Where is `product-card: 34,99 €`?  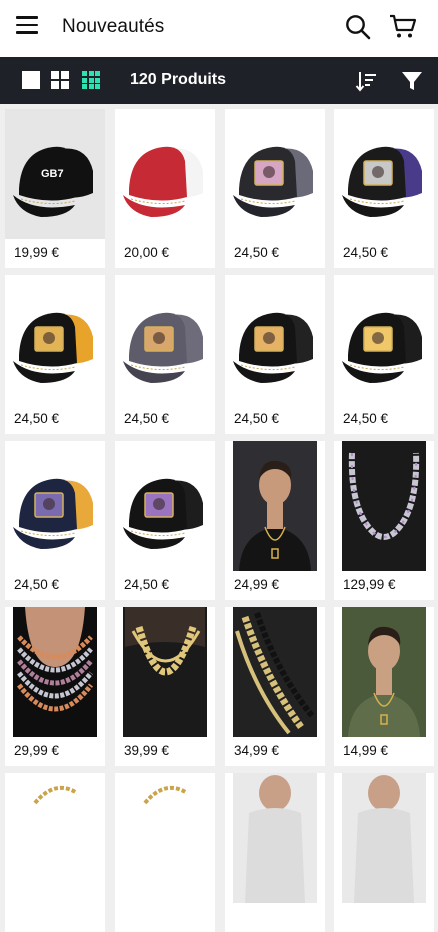 product-card: 34,99 € is located at coordinates (275, 686).